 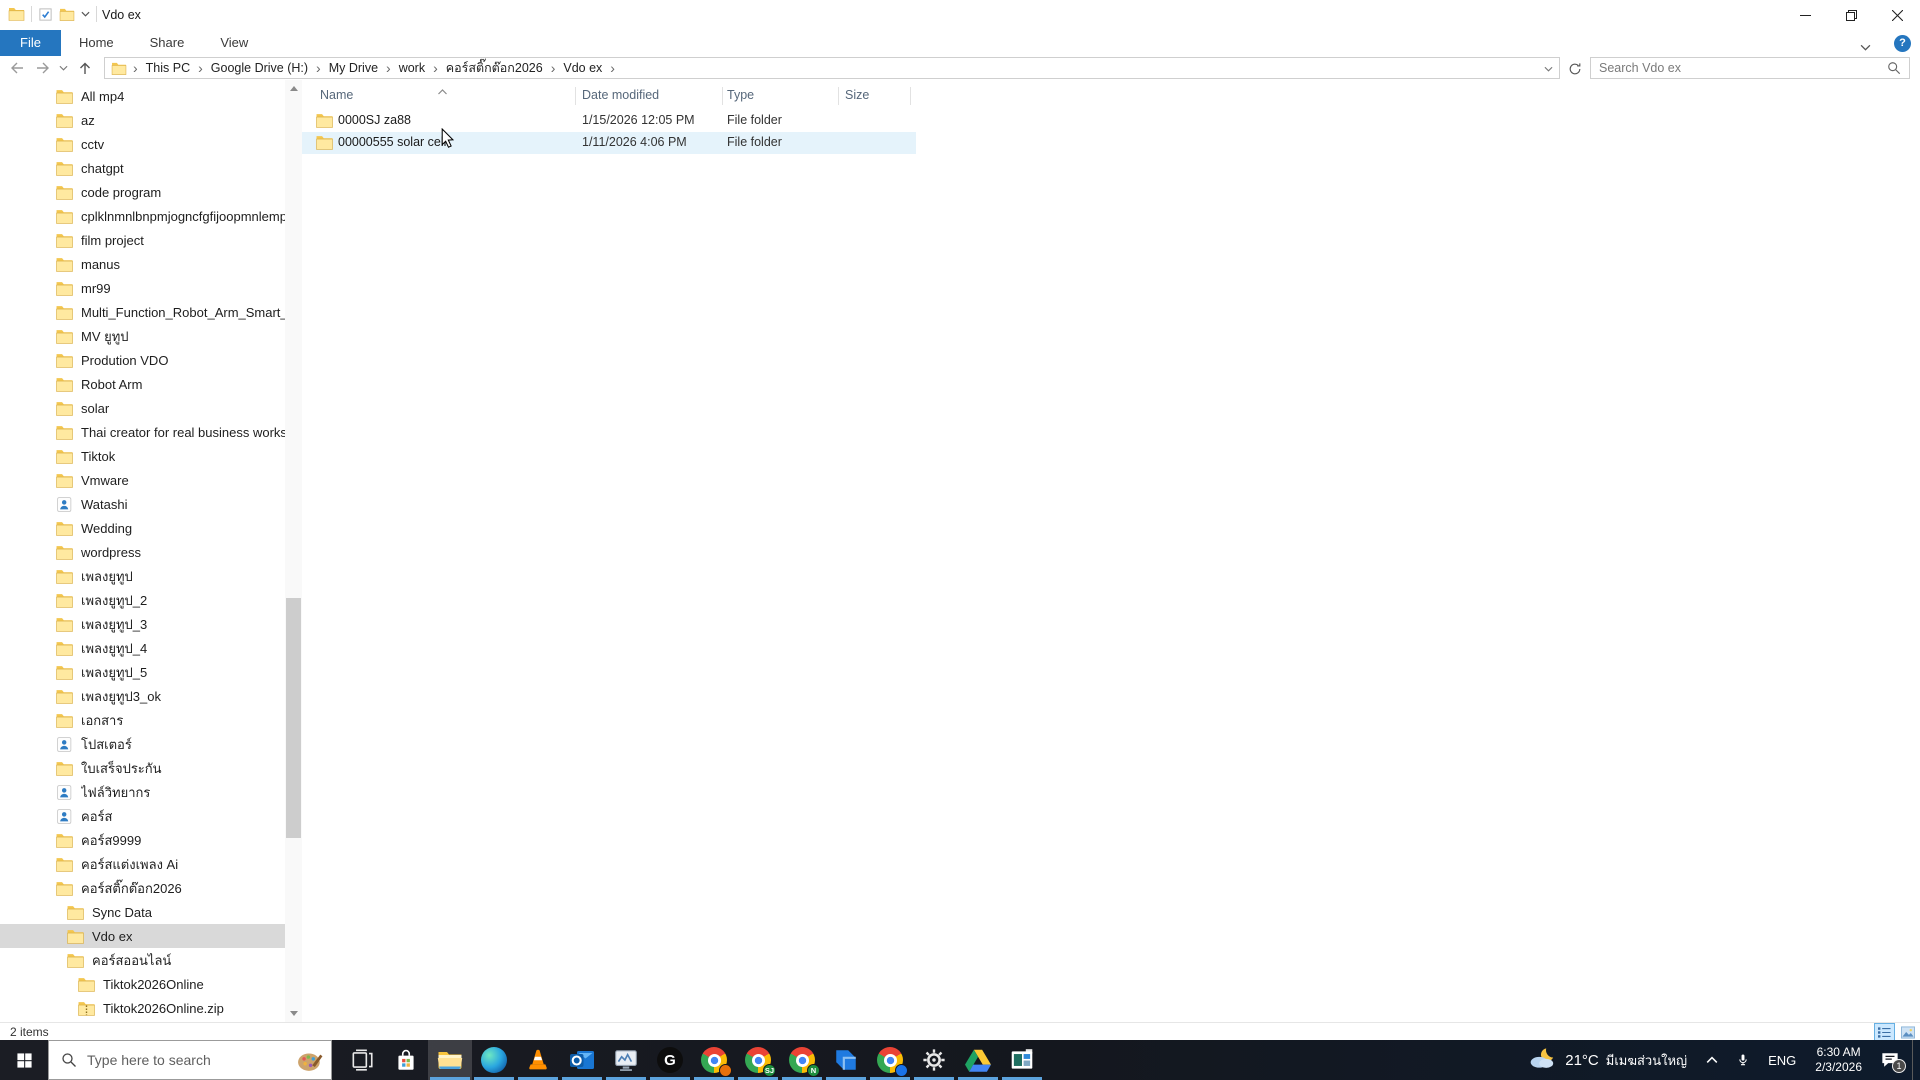 I want to click on thumbnails-view-button, so click(x=1907, y=1032).